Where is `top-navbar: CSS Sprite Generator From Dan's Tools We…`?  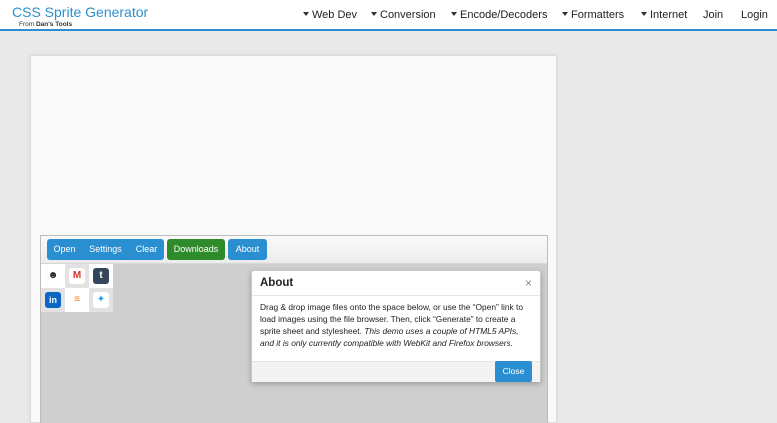
top-navbar: CSS Sprite Generator From Dan's Tools We… is located at coordinates (388, 15).